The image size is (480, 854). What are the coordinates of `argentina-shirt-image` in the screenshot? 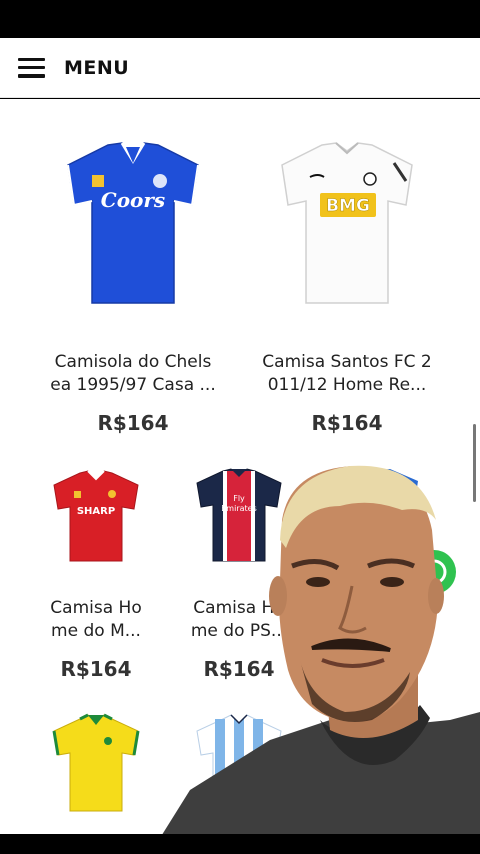 It's located at (239, 763).